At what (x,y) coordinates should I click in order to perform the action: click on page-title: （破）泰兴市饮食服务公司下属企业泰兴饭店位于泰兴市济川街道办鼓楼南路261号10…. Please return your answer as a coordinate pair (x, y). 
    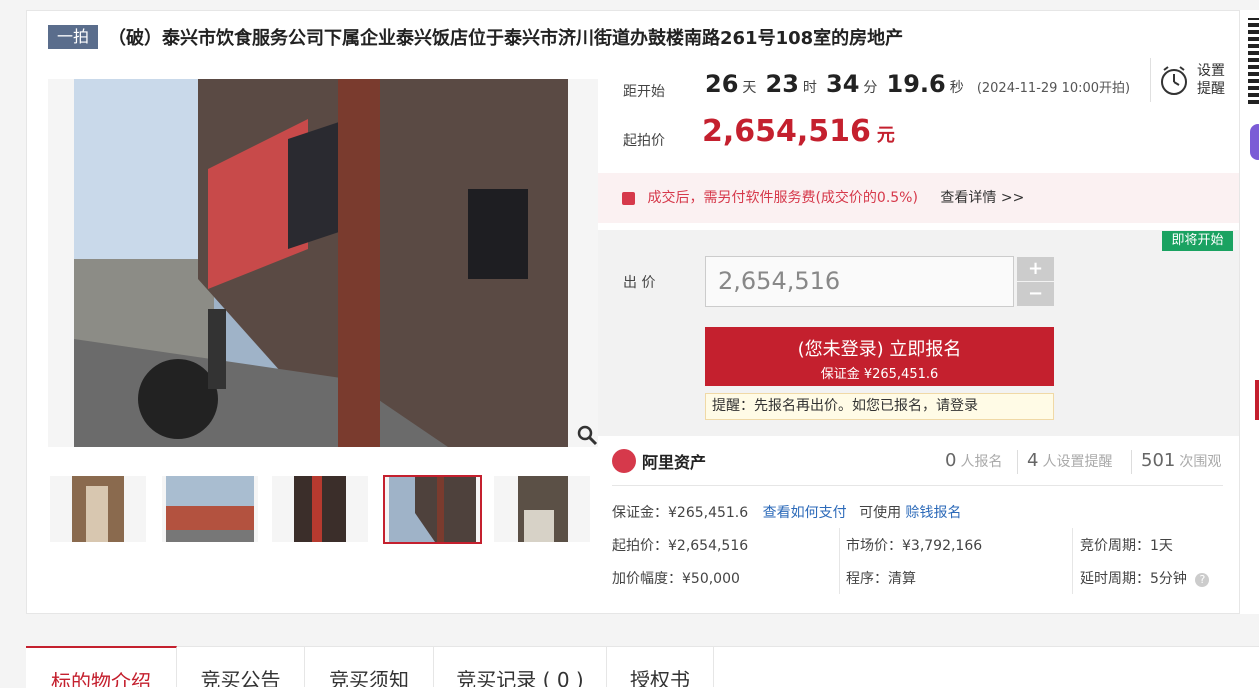
    Looking at the image, I should click on (506, 38).